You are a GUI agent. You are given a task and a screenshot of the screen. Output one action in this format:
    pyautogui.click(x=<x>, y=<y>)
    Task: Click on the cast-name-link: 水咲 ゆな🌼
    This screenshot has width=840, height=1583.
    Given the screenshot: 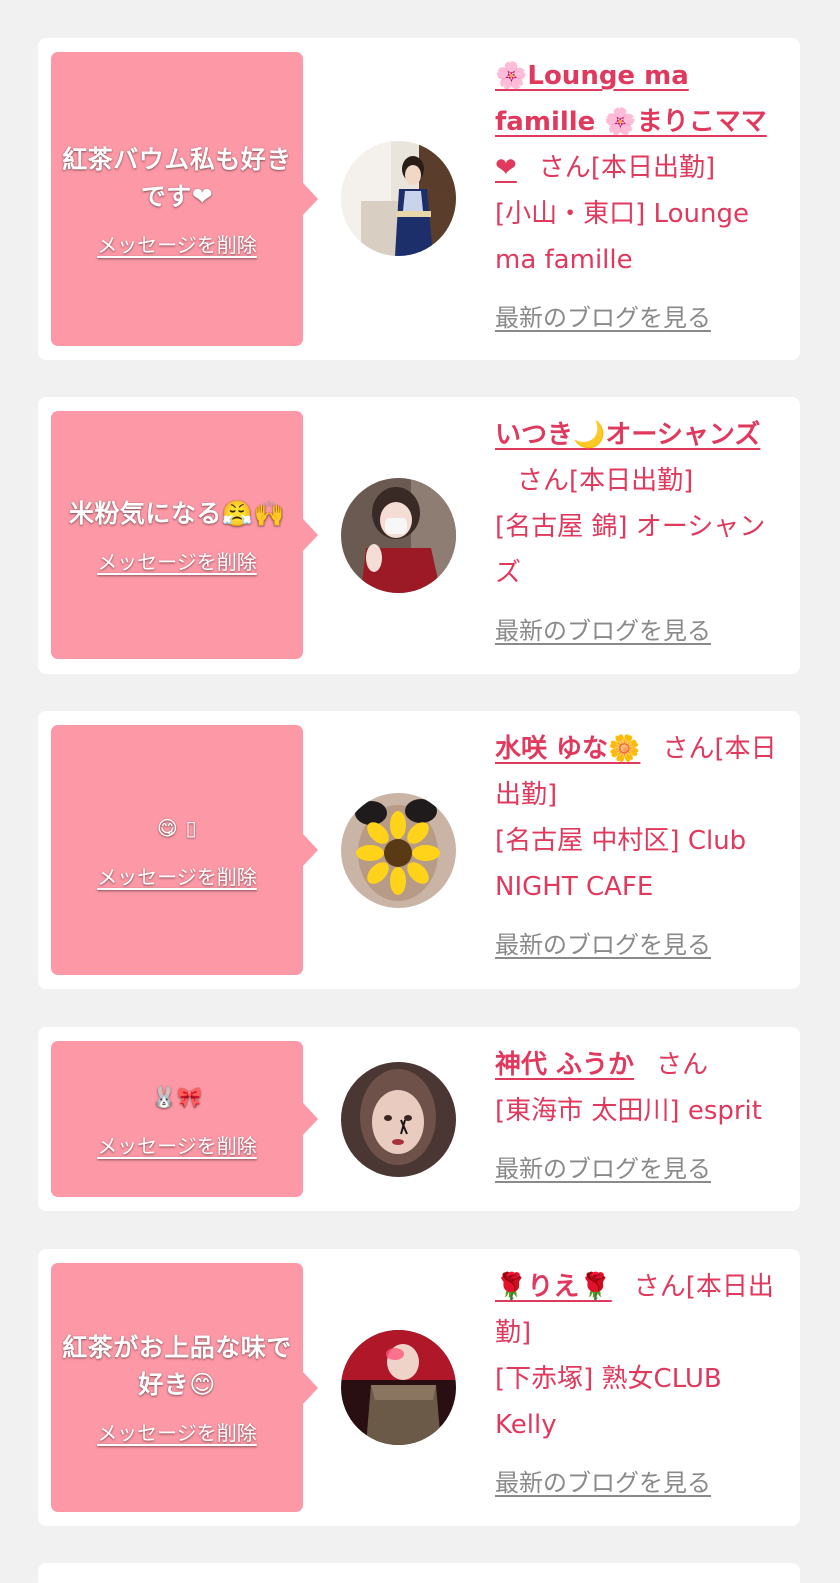 What is the action you would take?
    pyautogui.click(x=567, y=749)
    